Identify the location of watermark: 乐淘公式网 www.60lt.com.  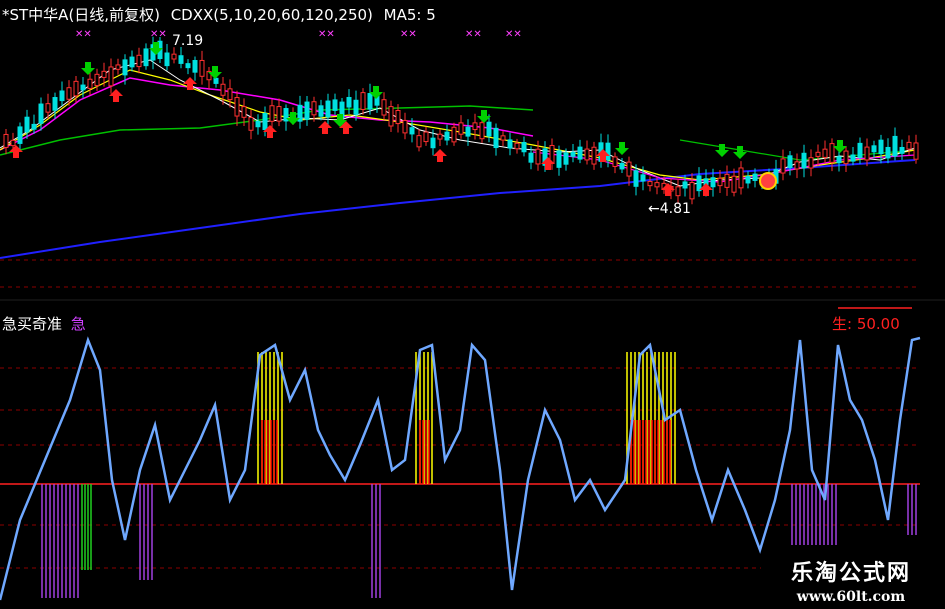
(851, 579).